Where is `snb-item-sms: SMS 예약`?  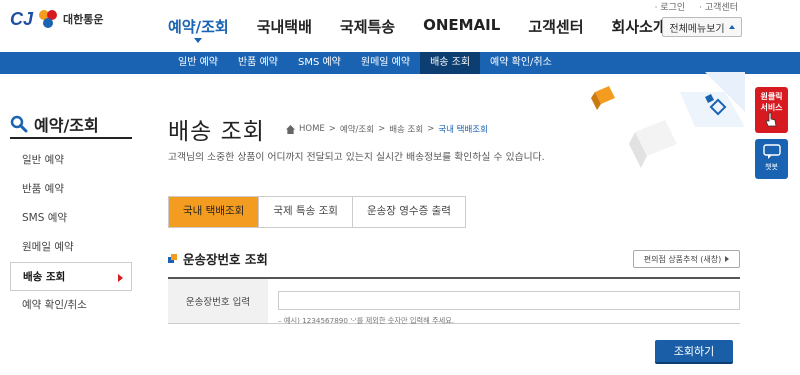 snb-item-sms: SMS 예약 is located at coordinates (319, 63).